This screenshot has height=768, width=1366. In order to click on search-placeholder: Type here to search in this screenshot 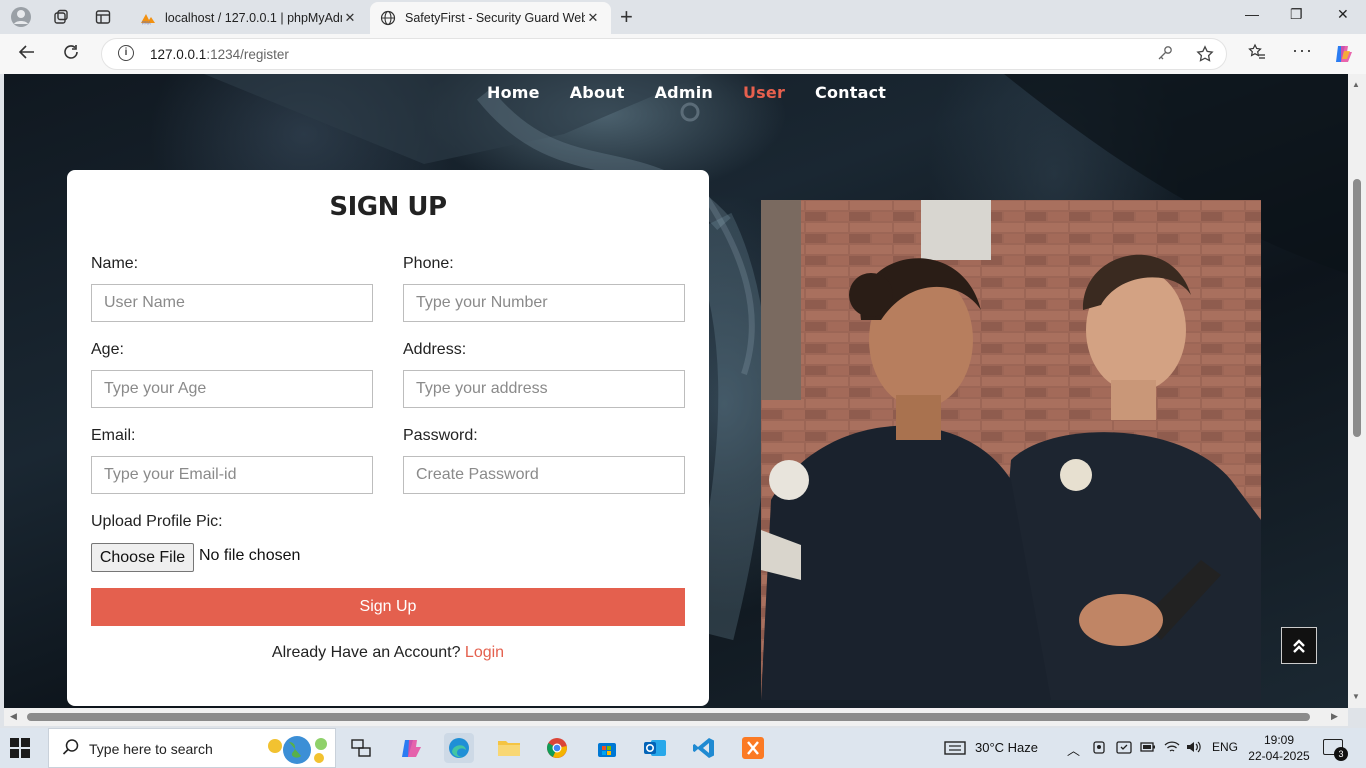, I will do `click(151, 749)`.